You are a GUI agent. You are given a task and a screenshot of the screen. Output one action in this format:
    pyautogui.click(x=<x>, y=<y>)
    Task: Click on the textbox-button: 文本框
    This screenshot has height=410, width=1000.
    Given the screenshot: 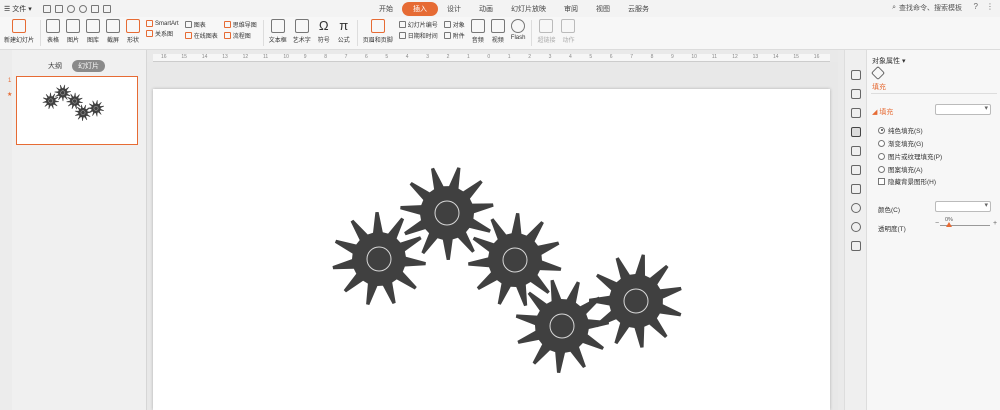 What is the action you would take?
    pyautogui.click(x=278, y=30)
    